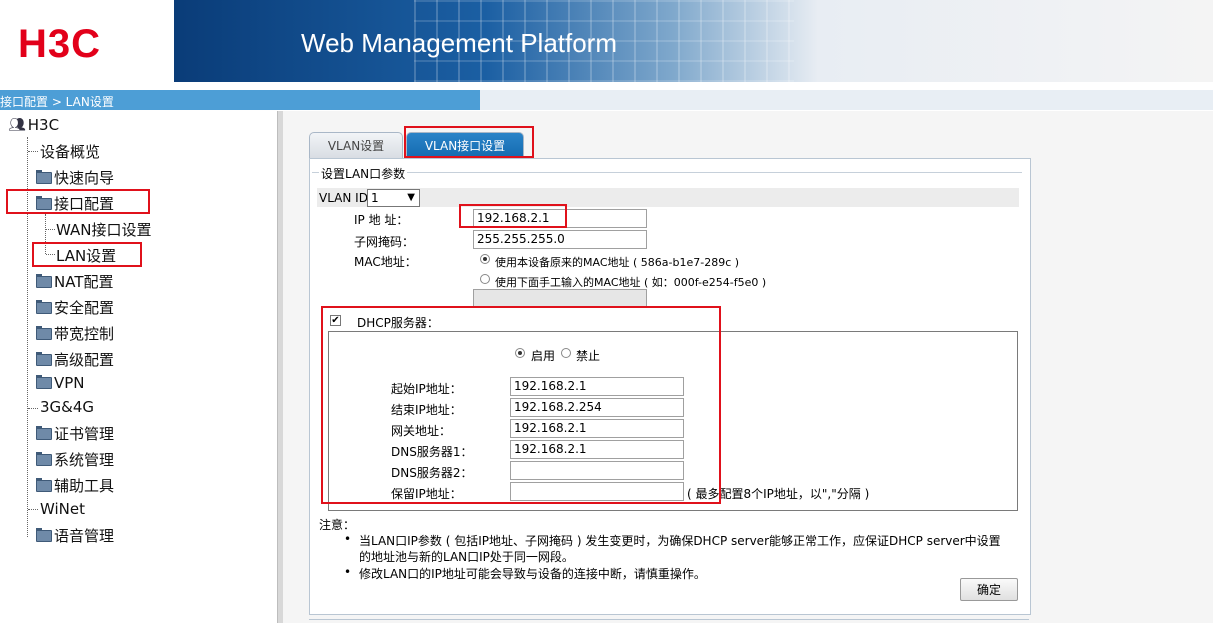 This screenshot has width=1213, height=623. I want to click on dns1-label: DNS服务器1：, so click(432, 452).